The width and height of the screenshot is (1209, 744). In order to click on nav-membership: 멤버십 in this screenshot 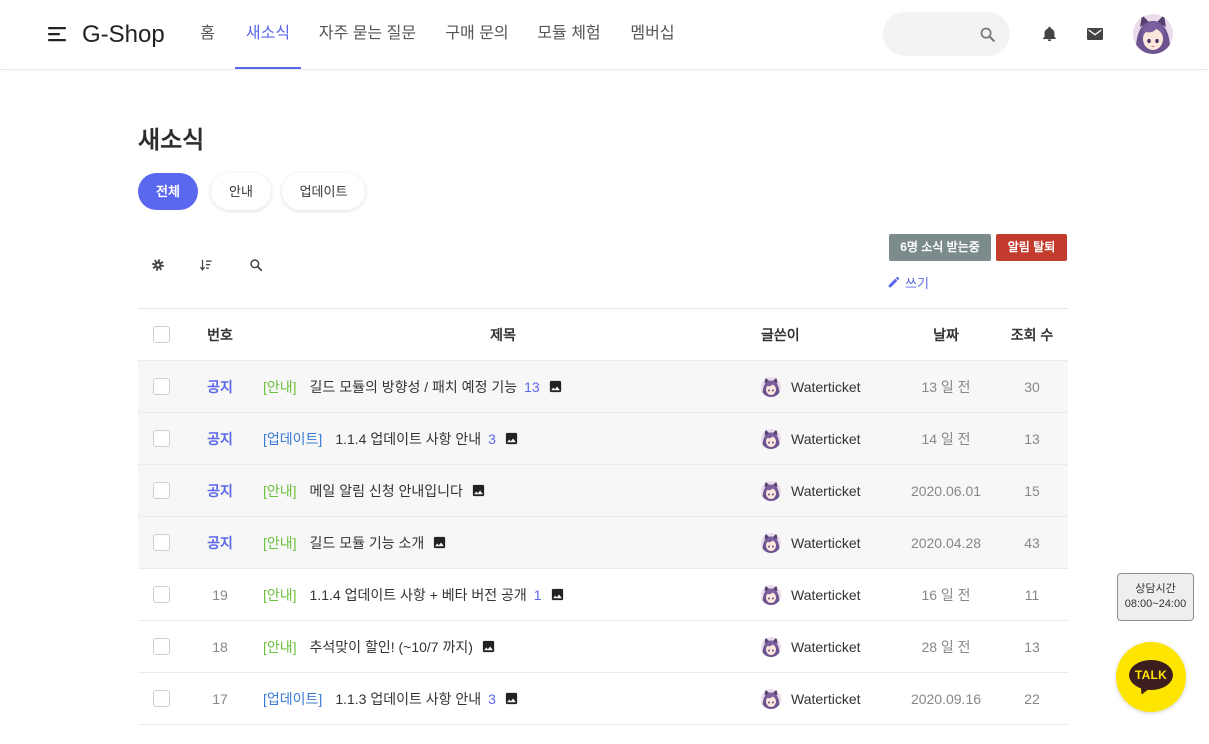, I will do `click(652, 34)`.